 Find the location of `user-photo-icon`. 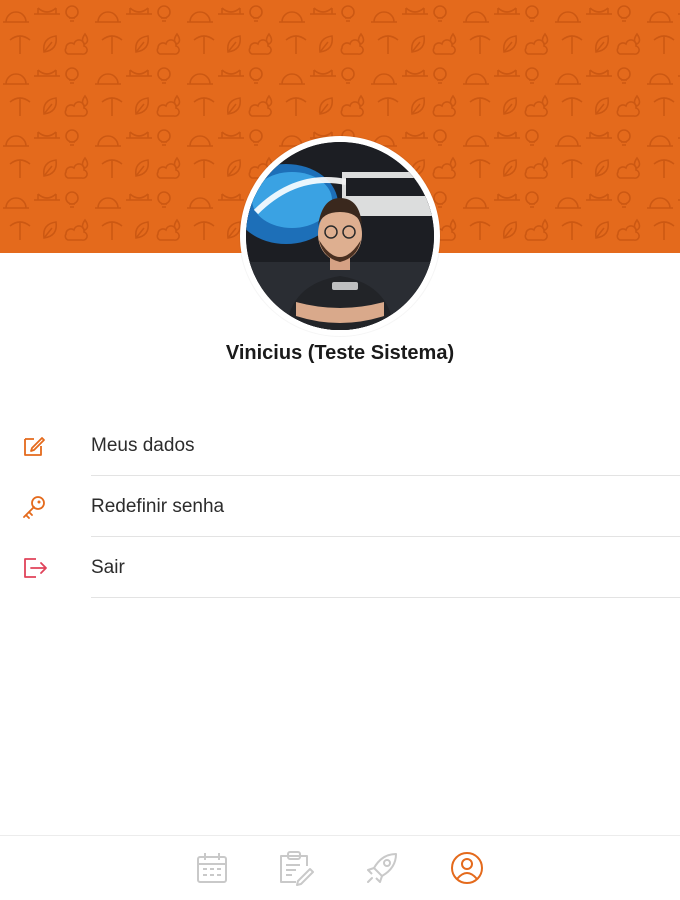

user-photo-icon is located at coordinates (340, 236).